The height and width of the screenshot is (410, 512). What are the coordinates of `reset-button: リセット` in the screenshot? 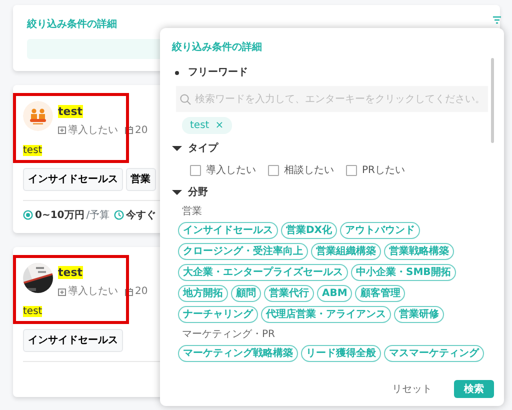 It's located at (412, 389).